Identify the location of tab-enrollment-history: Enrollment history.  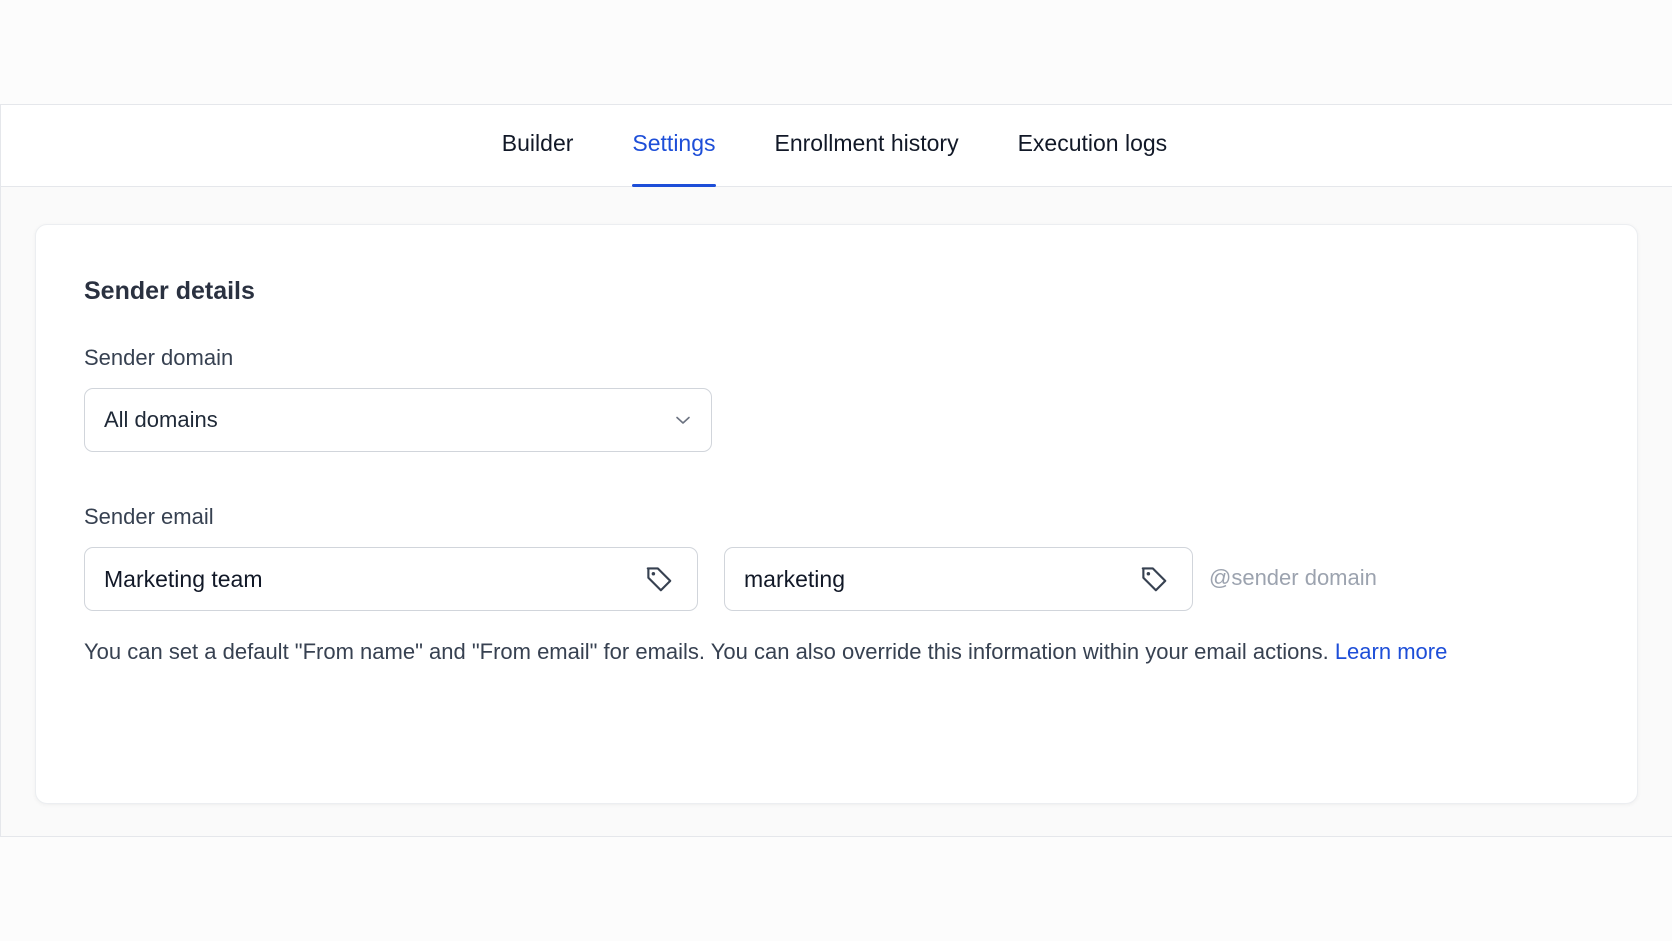
(867, 145).